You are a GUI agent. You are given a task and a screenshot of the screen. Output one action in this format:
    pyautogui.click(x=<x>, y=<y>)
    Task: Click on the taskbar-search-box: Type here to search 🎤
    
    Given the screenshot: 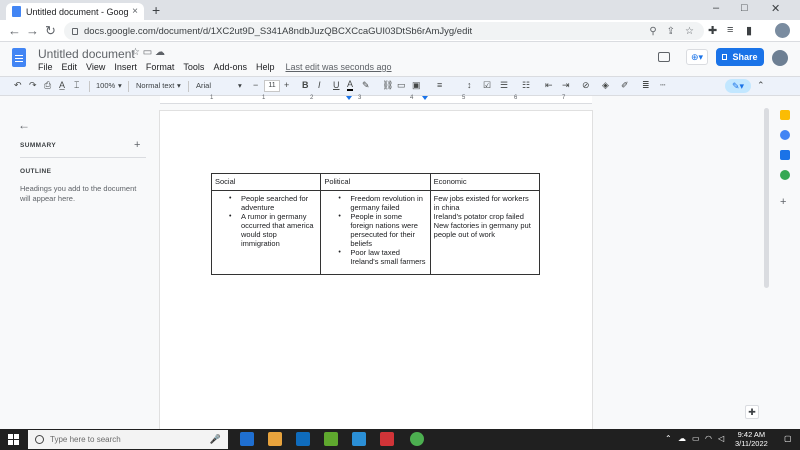 What is the action you would take?
    pyautogui.click(x=128, y=439)
    